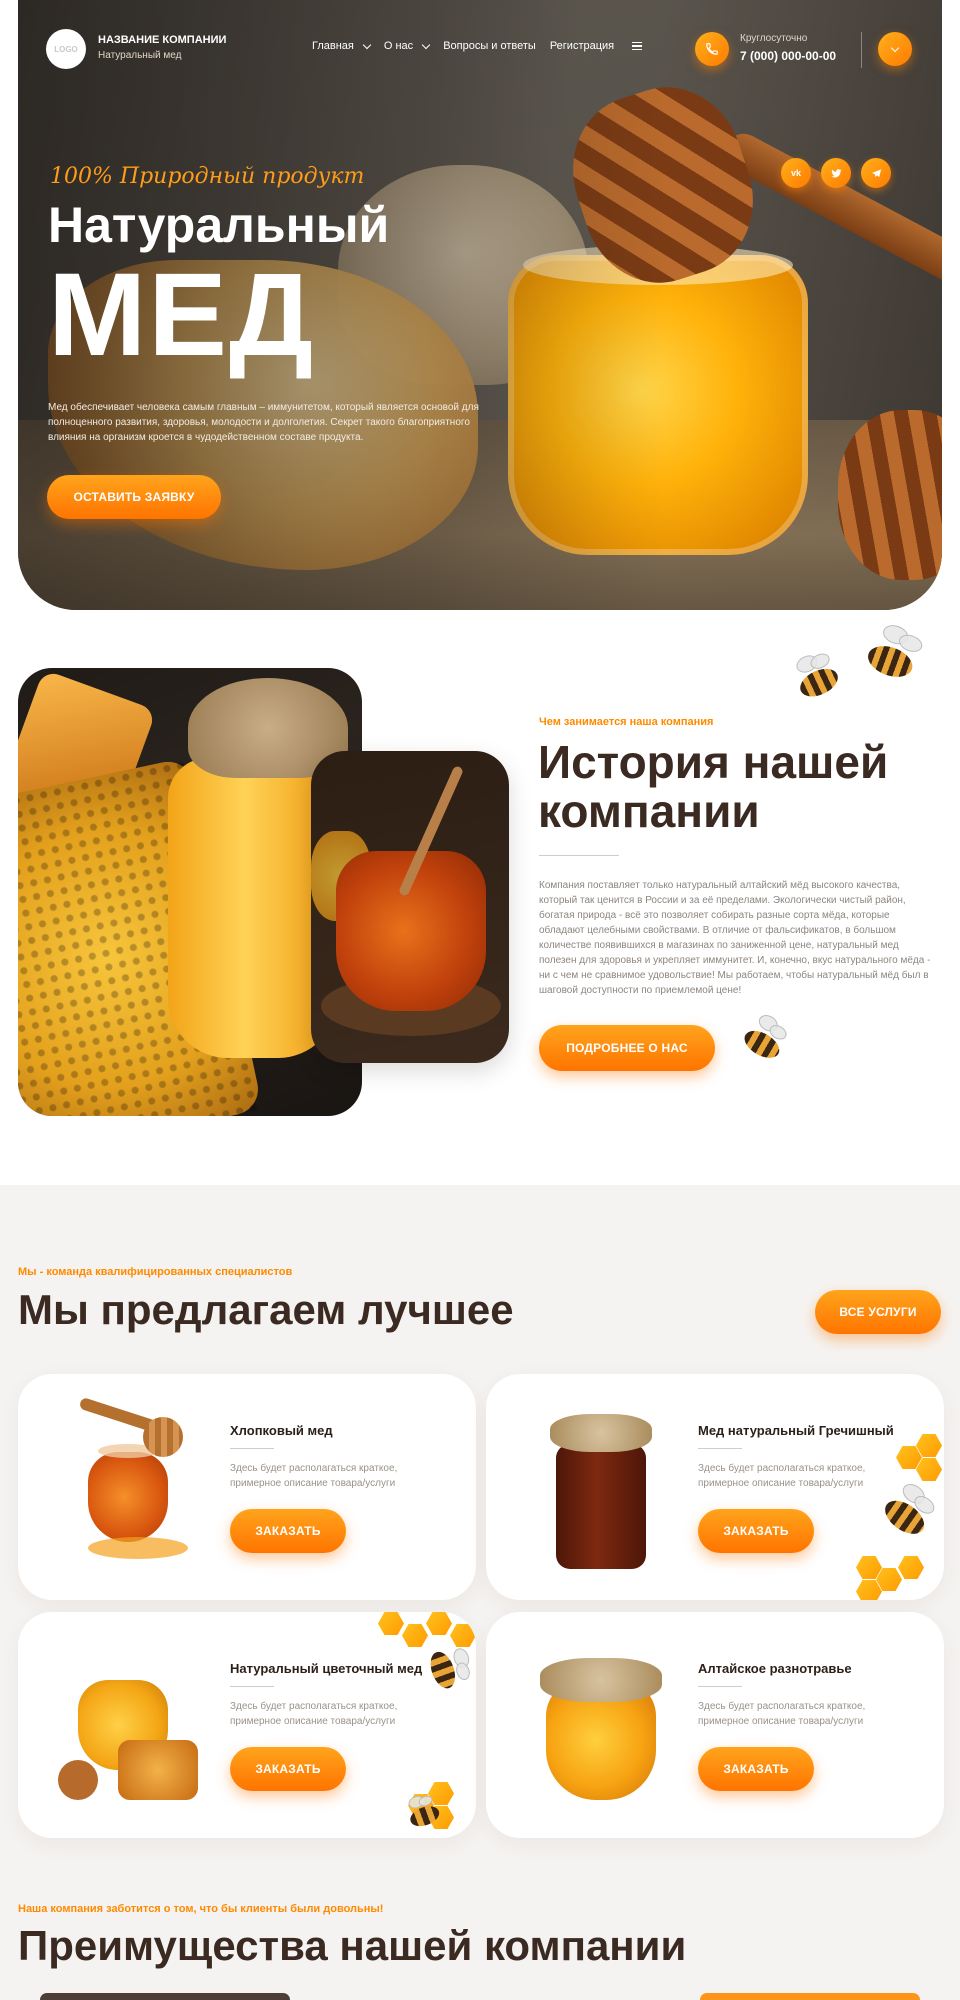 The width and height of the screenshot is (960, 2000). What do you see at coordinates (627, 1048) in the screenshot?
I see `more-about-us-button: ПОДРОБНЕЕ О НАС` at bounding box center [627, 1048].